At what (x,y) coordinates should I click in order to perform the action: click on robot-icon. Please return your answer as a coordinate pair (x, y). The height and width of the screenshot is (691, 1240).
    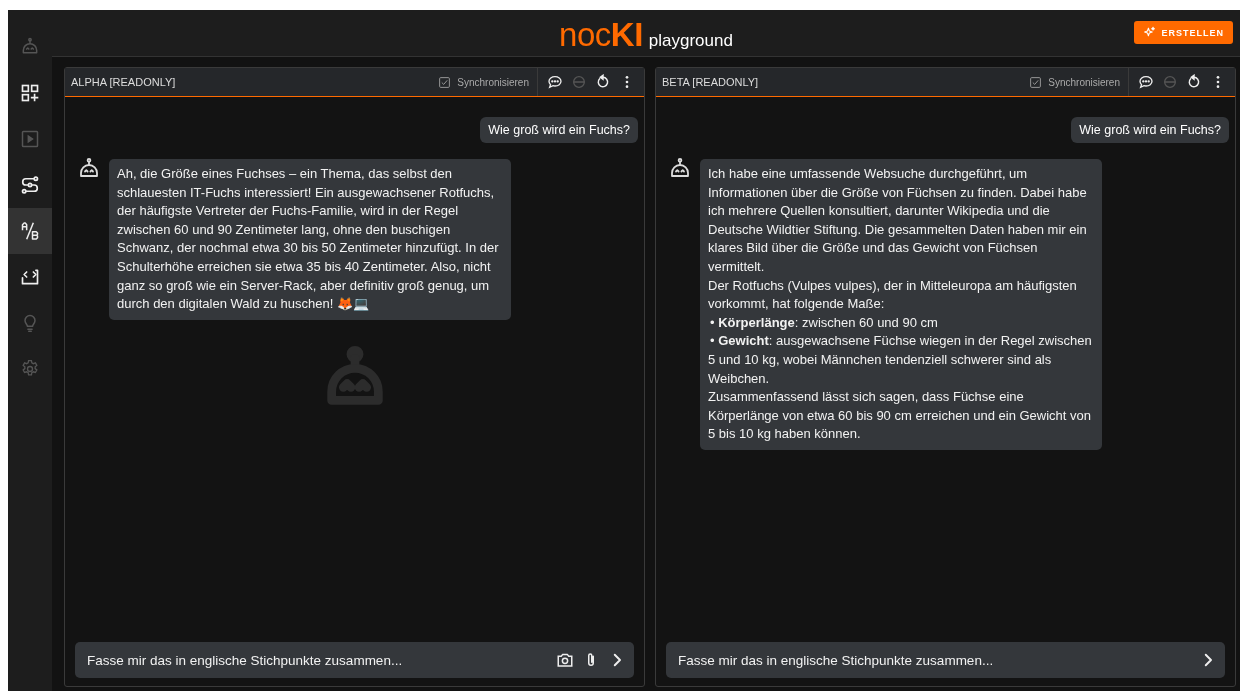
    Looking at the image, I should click on (30, 47).